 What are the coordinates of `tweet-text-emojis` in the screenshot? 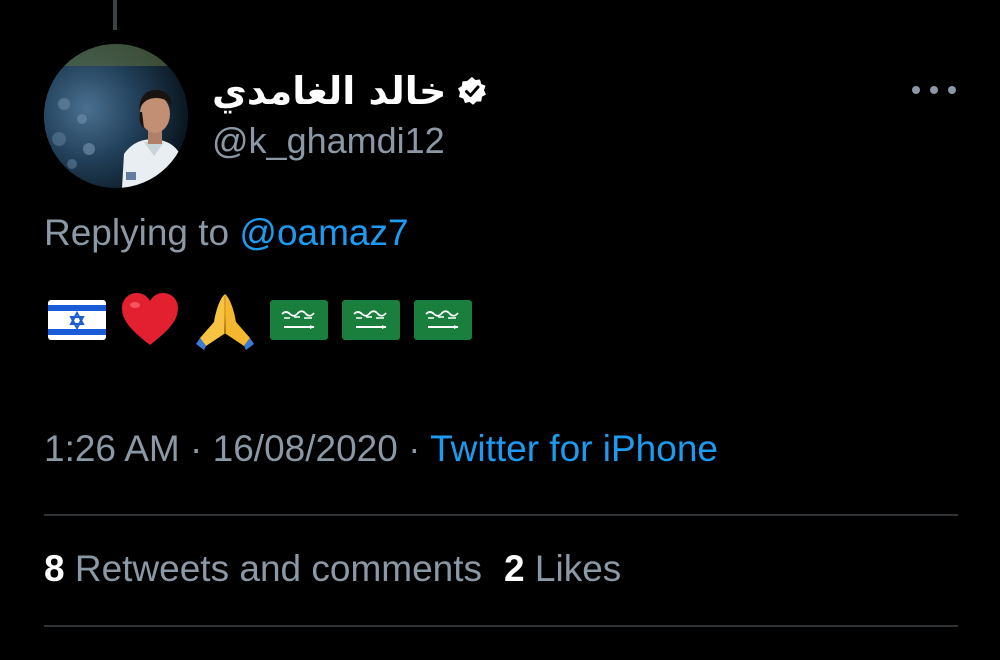 It's located at (260, 320).